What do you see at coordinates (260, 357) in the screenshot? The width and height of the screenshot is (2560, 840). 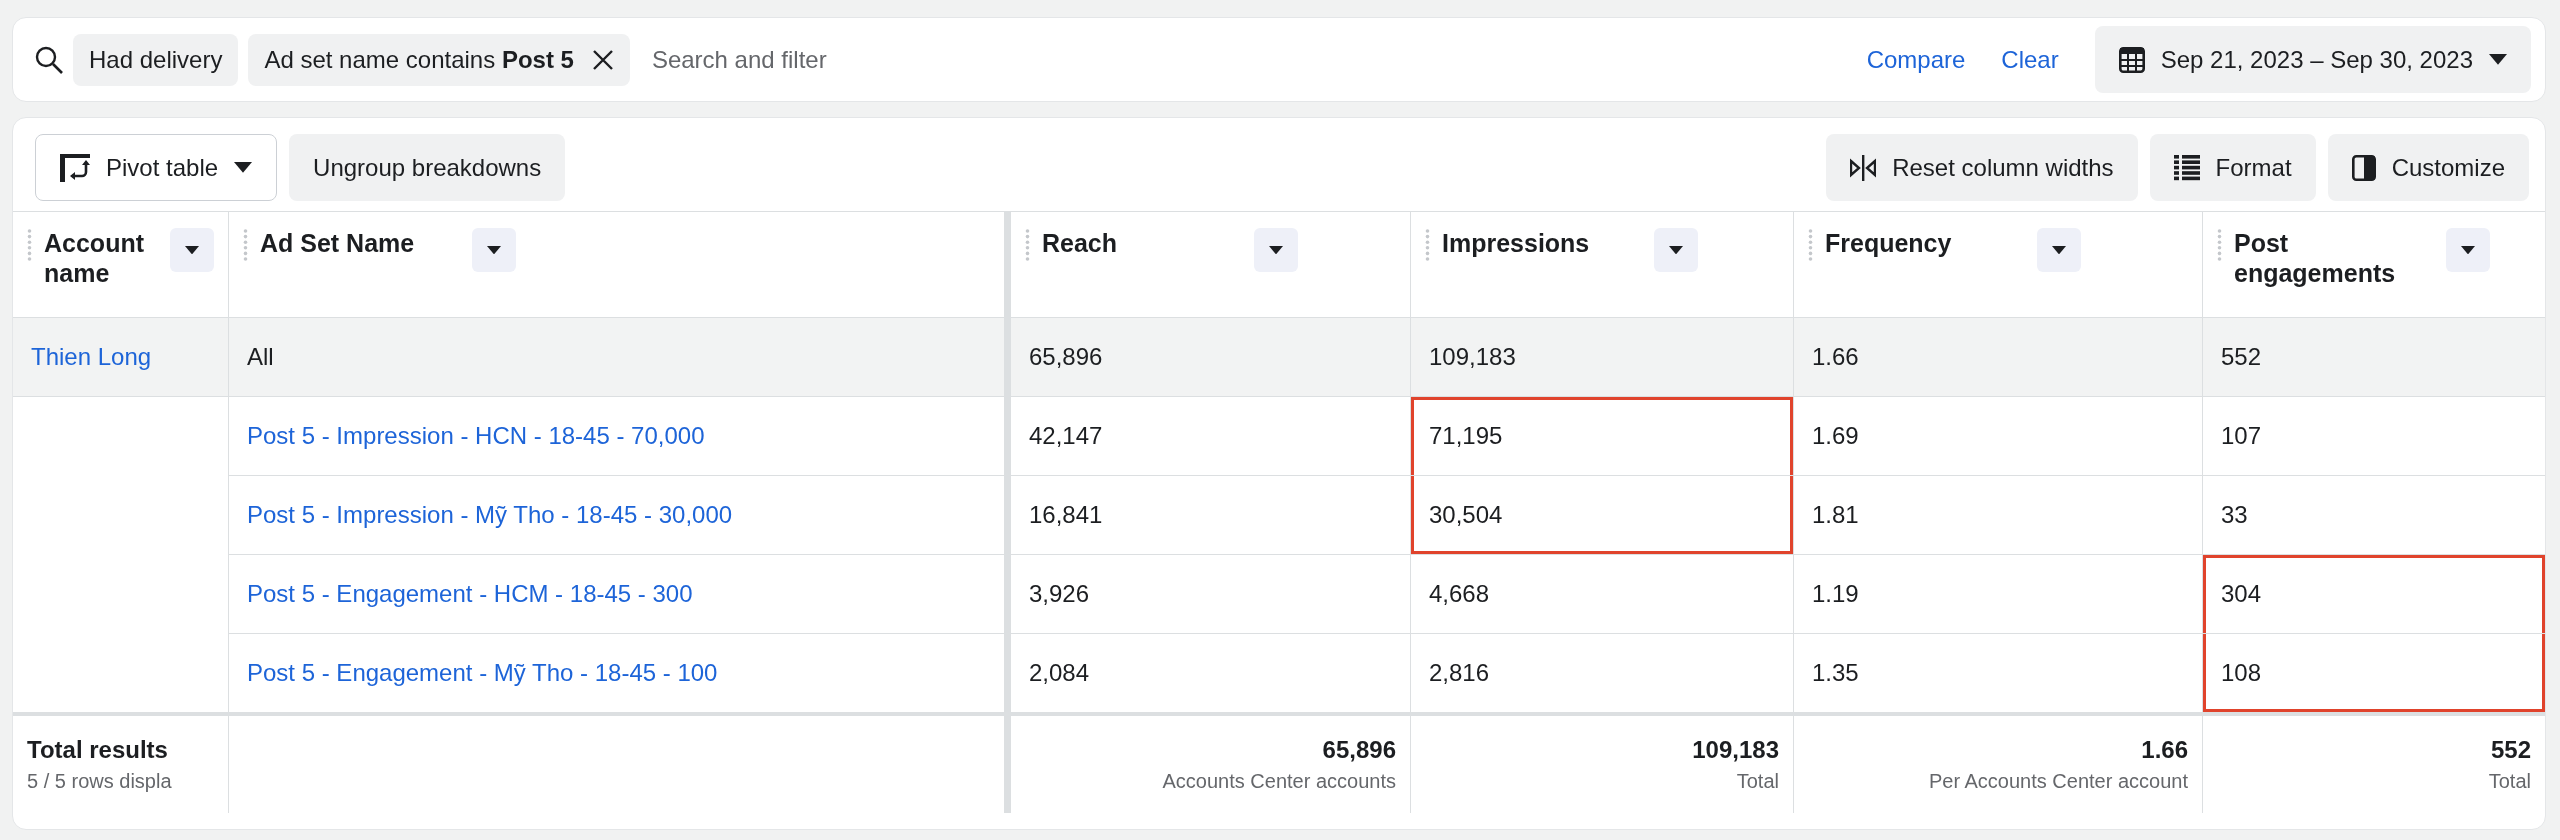 I see `ad-set-name: All` at bounding box center [260, 357].